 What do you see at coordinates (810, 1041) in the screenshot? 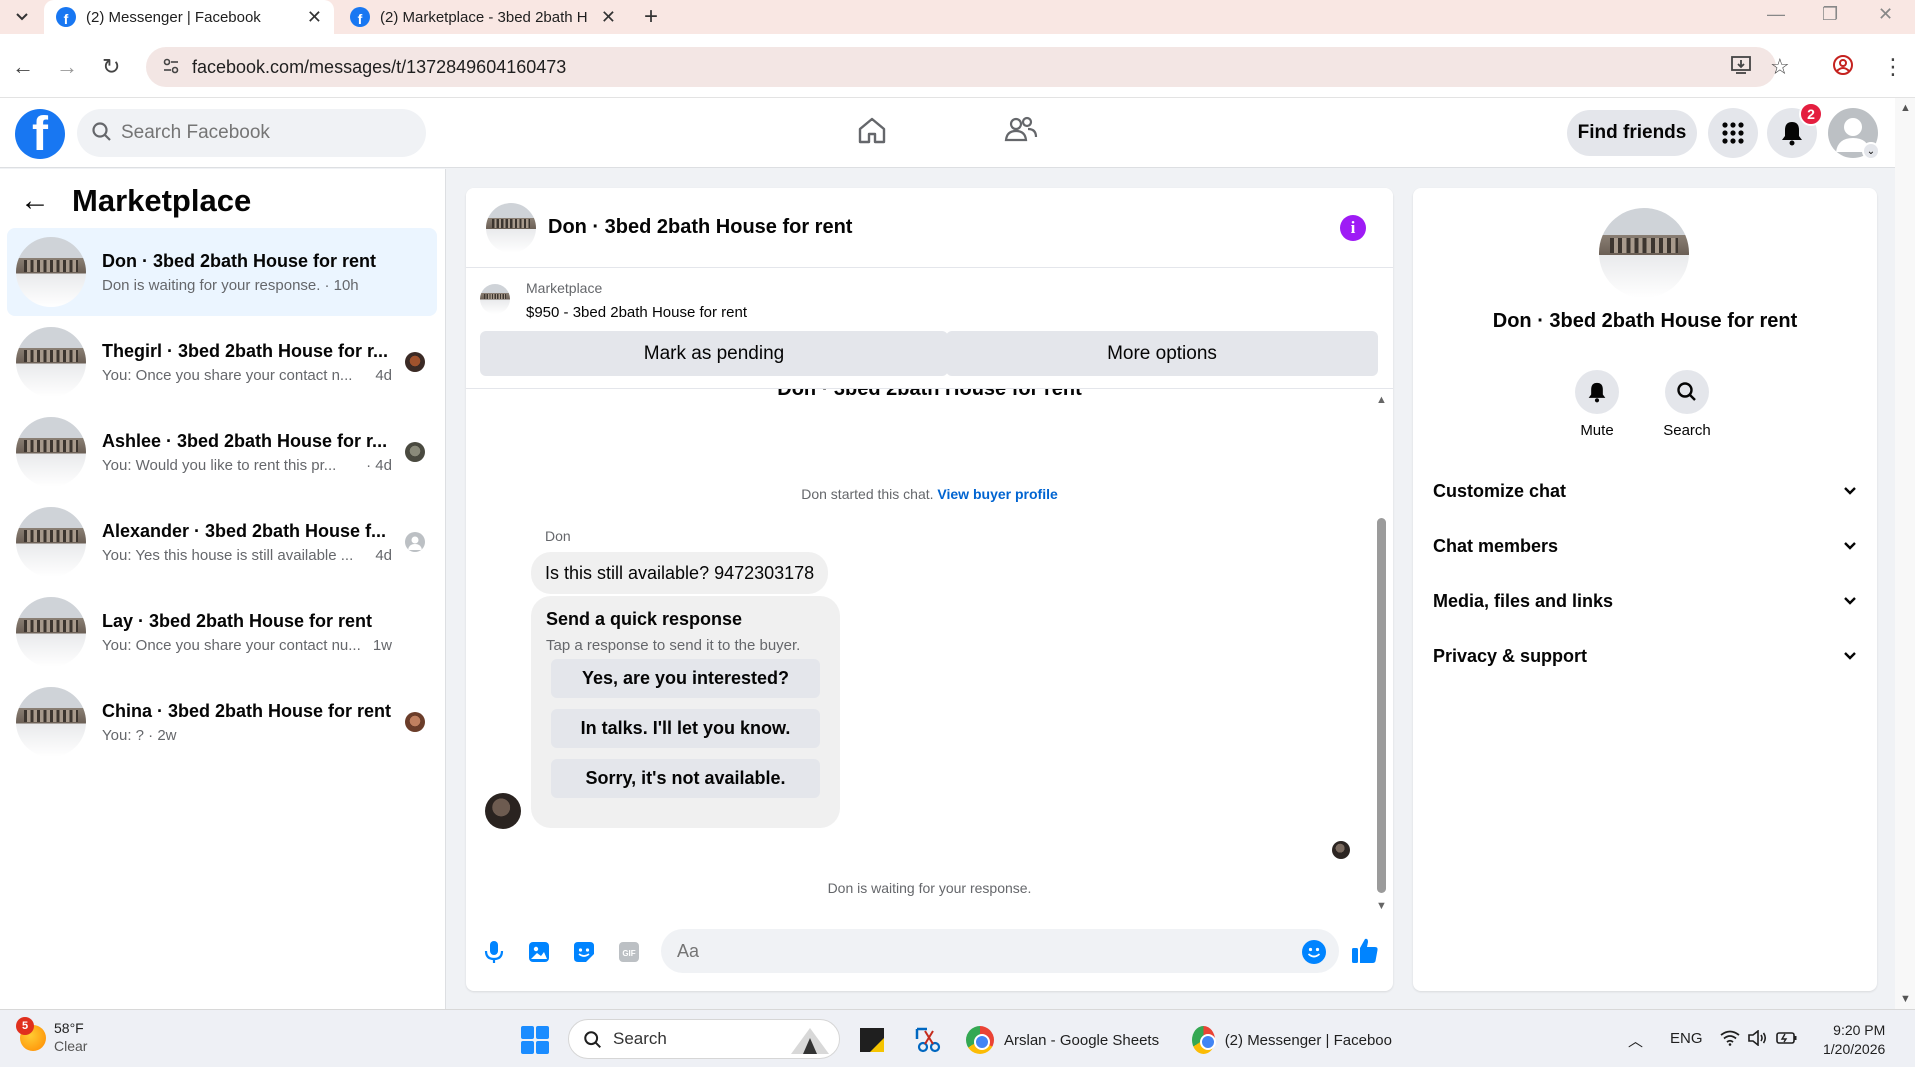
I see `search-highlight-icon` at bounding box center [810, 1041].